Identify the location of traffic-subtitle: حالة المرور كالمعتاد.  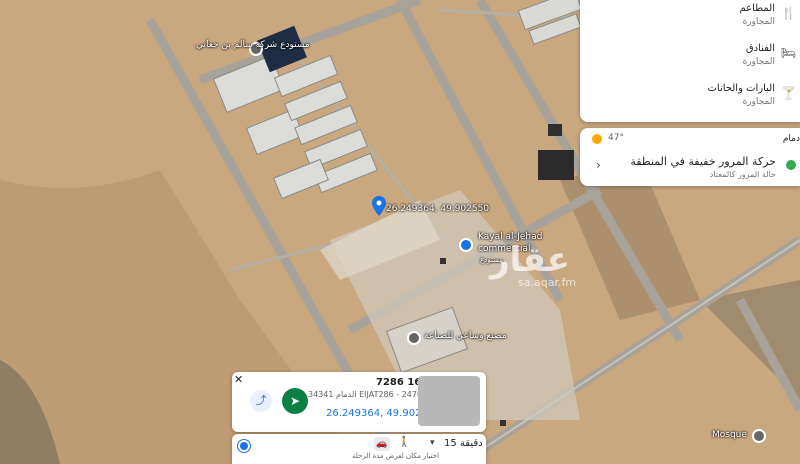
(742, 174).